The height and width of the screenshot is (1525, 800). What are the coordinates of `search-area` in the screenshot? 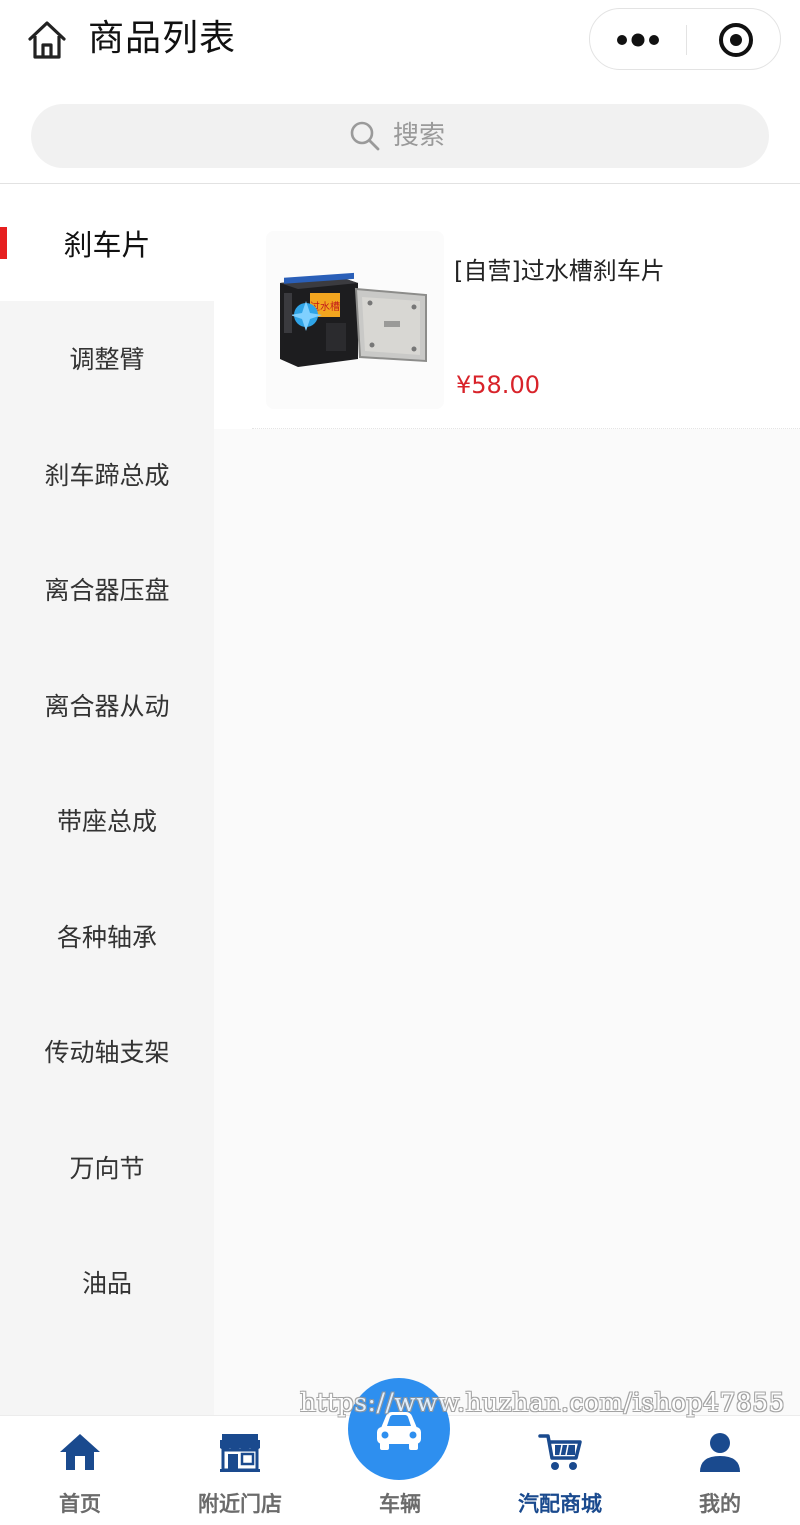 It's located at (400, 133).